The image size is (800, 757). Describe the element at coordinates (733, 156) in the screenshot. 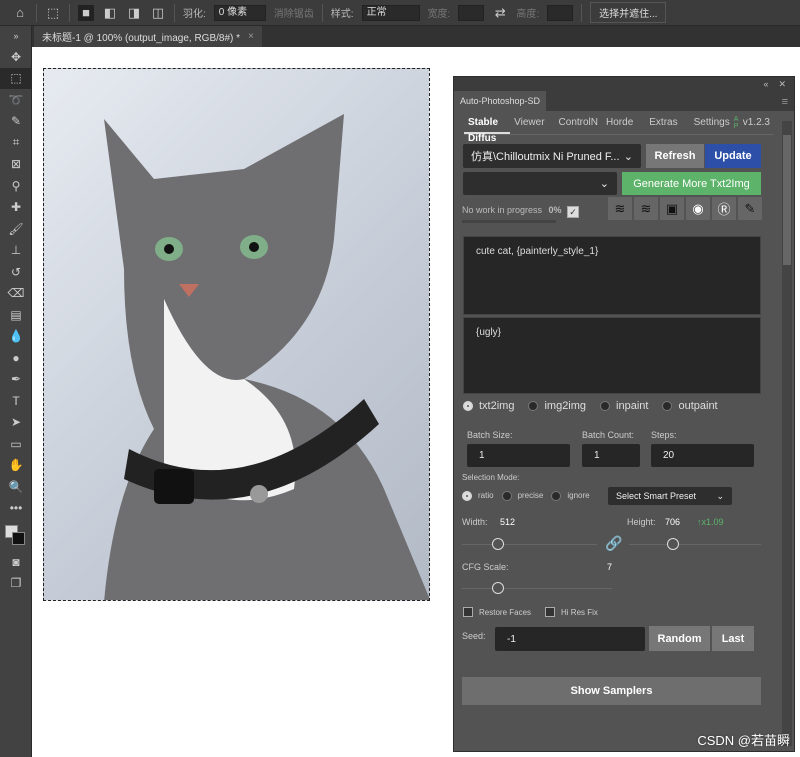

I see `update-button: Update` at that location.